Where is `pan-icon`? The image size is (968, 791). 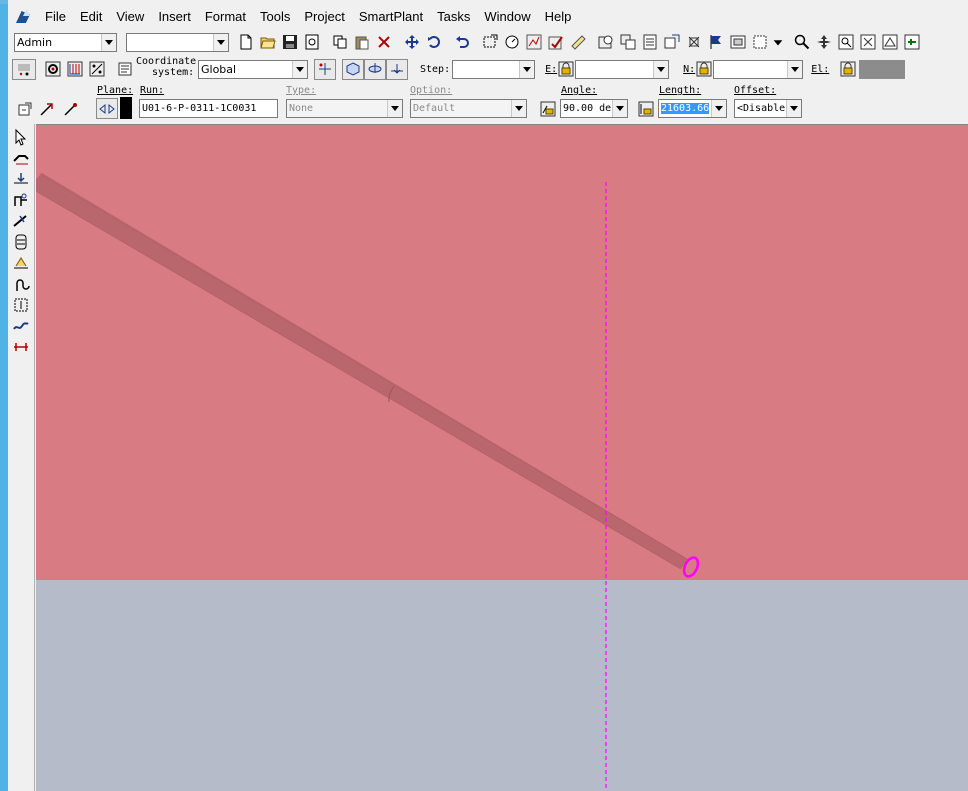
pan-icon is located at coordinates (824, 42).